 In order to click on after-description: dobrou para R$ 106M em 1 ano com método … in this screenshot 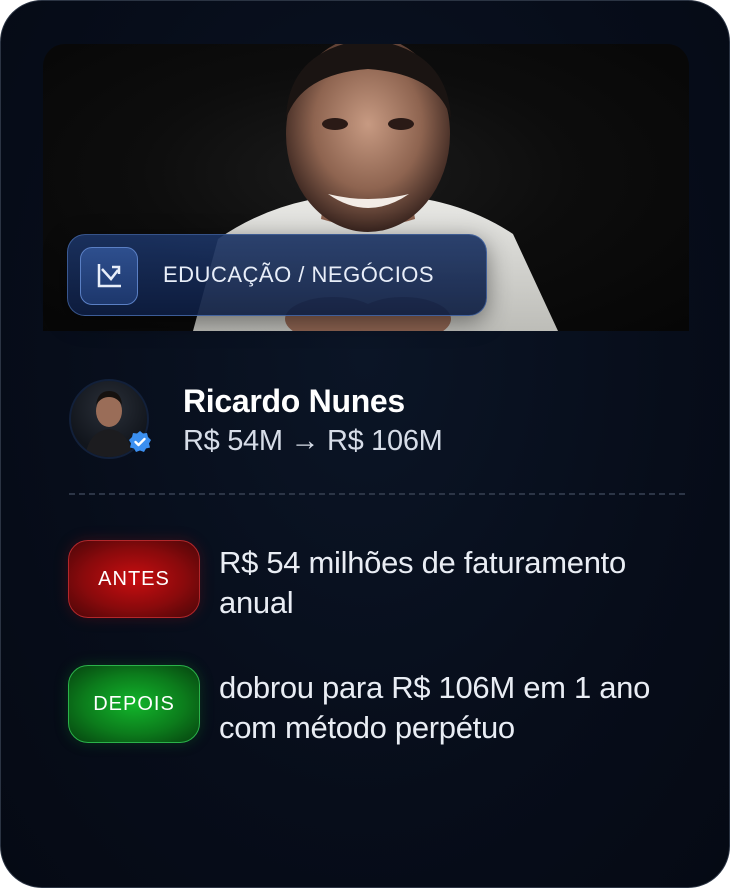, I will do `click(435, 707)`.